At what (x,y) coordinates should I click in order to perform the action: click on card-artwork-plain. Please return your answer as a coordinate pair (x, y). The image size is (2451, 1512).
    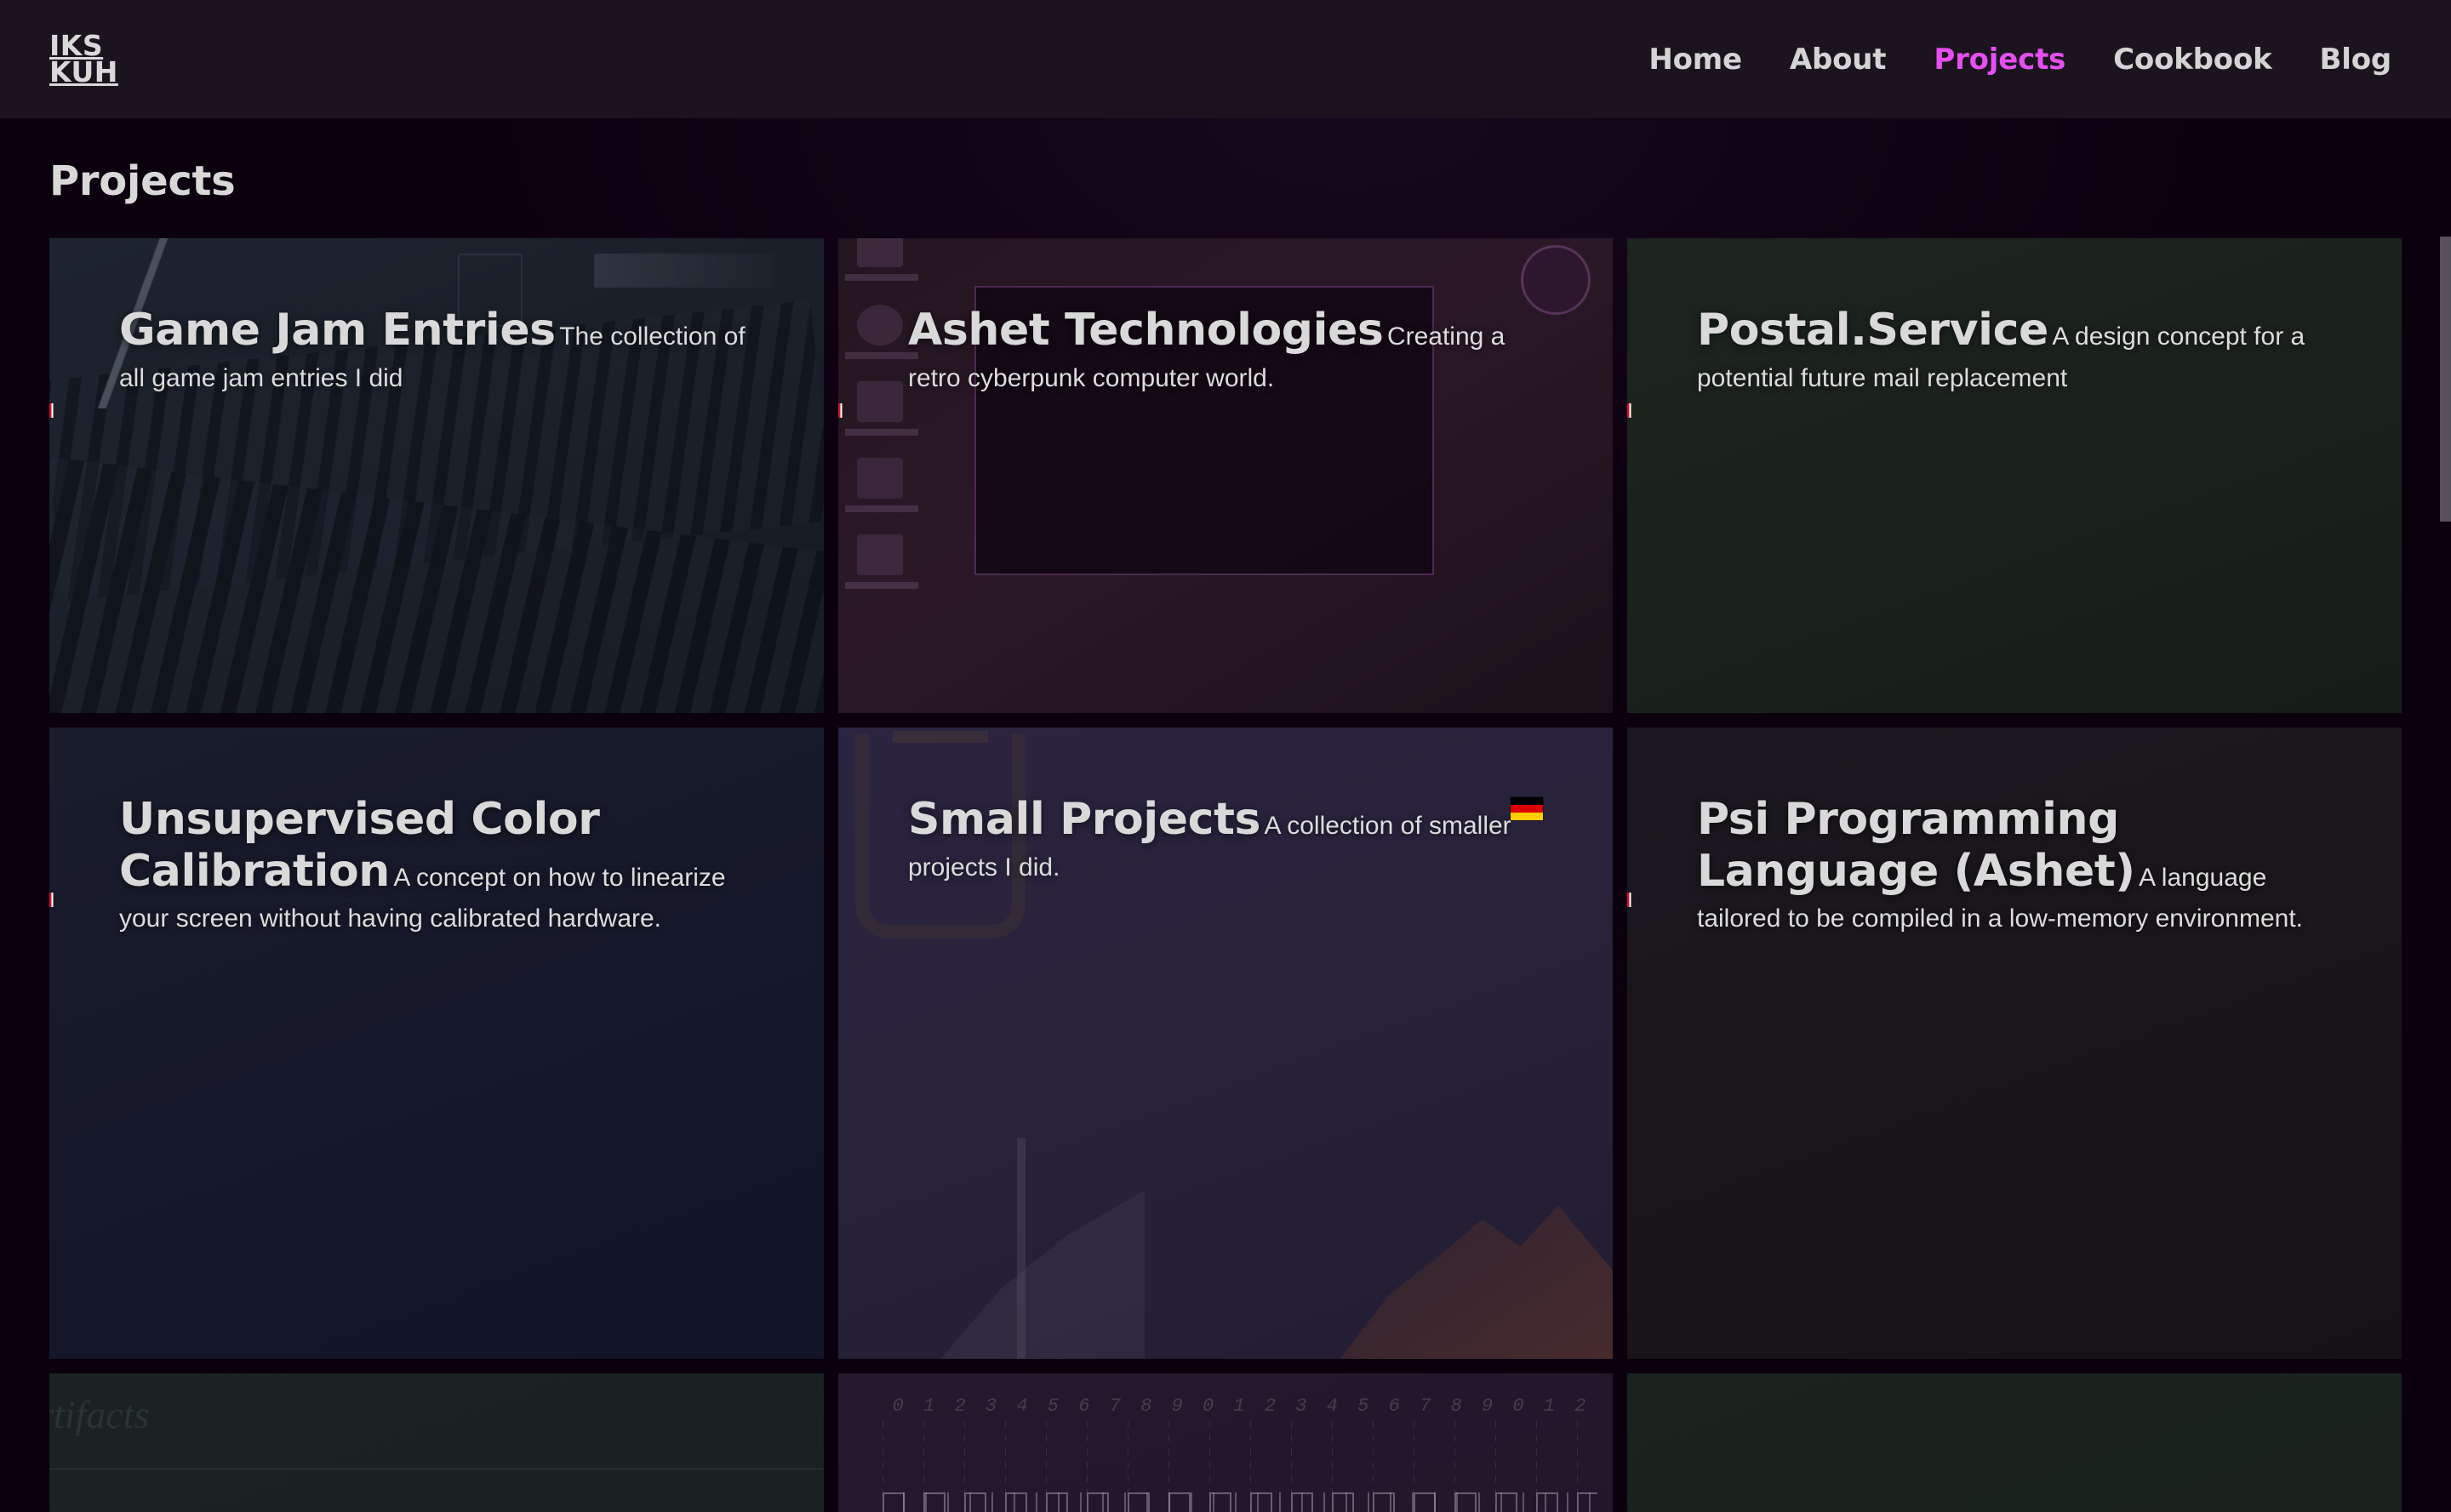
    Looking at the image, I should click on (2015, 1442).